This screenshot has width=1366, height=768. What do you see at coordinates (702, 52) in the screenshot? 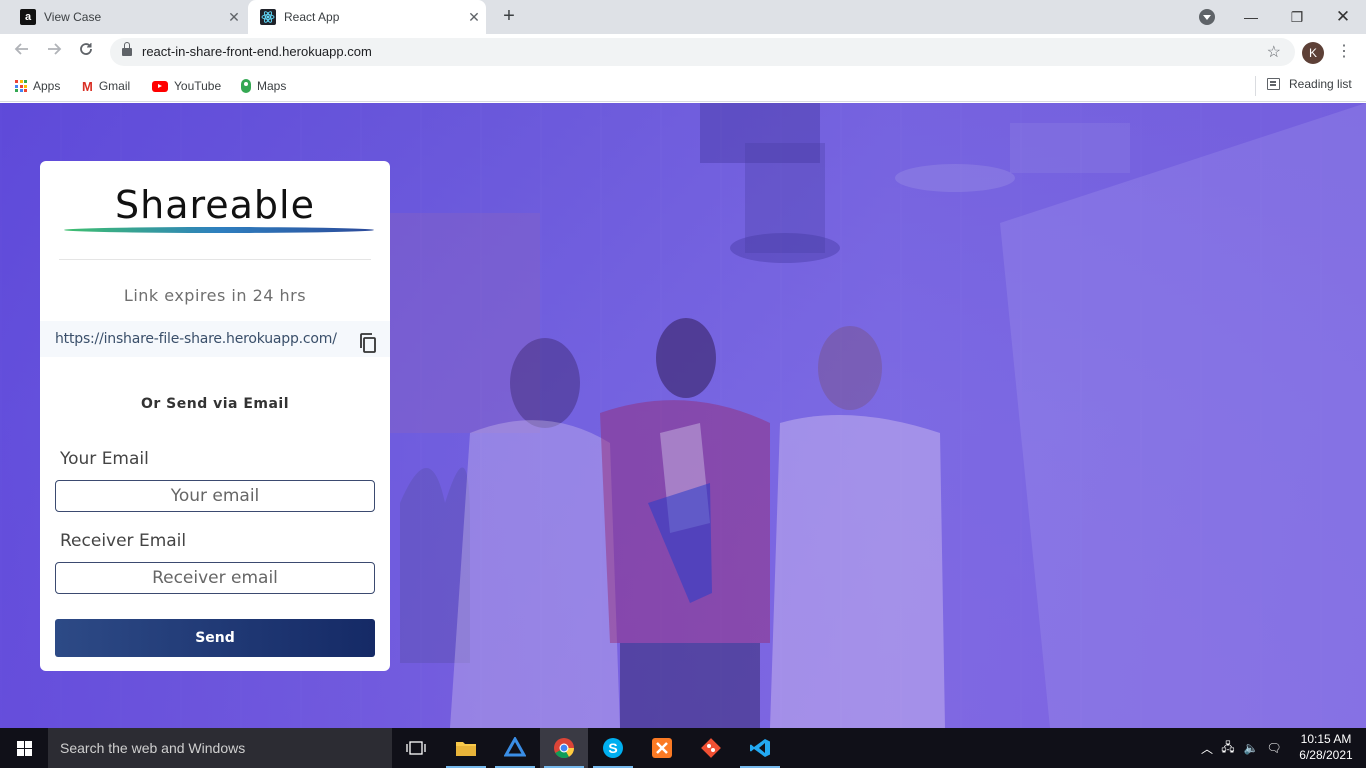
I see `address-bar: react-in-share-front-end.herokuapp.com ☆` at bounding box center [702, 52].